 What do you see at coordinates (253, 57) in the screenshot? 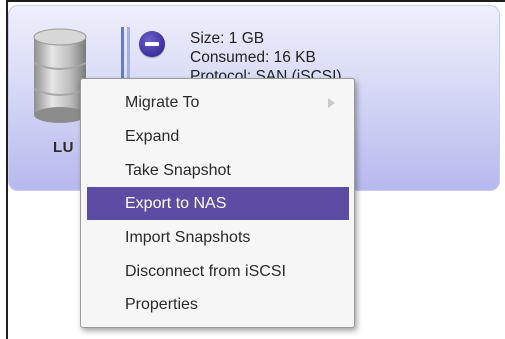
I see `consumed-text: Consumed: 16 KB` at bounding box center [253, 57].